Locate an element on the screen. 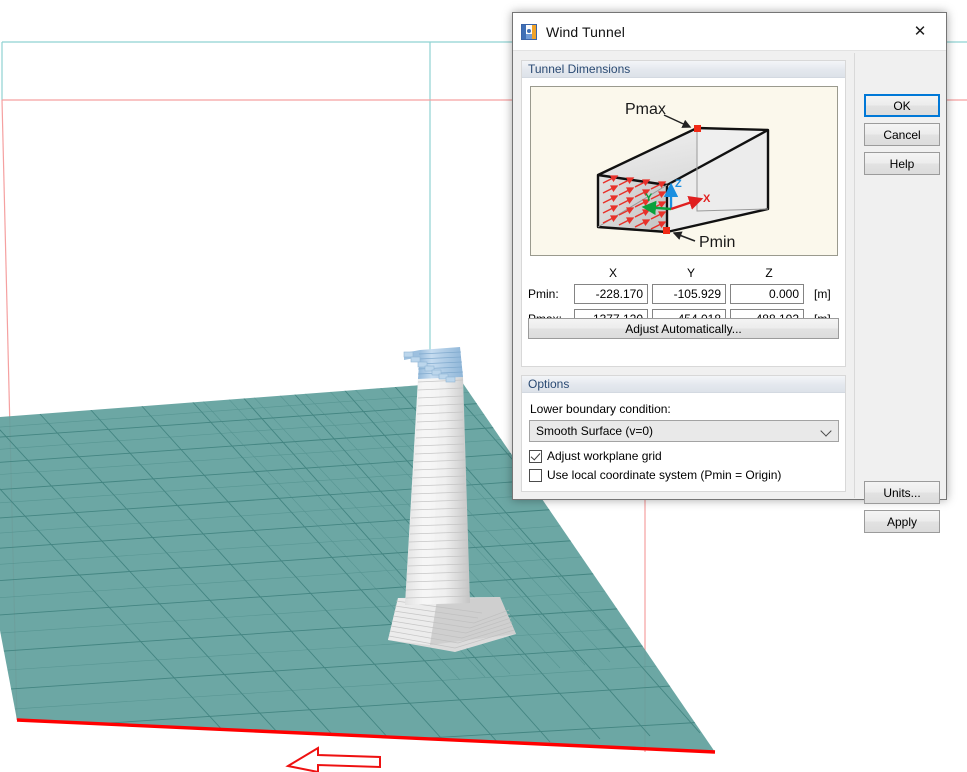 The image size is (967, 772). dialog-title: Wind Tunnel is located at coordinates (585, 31).